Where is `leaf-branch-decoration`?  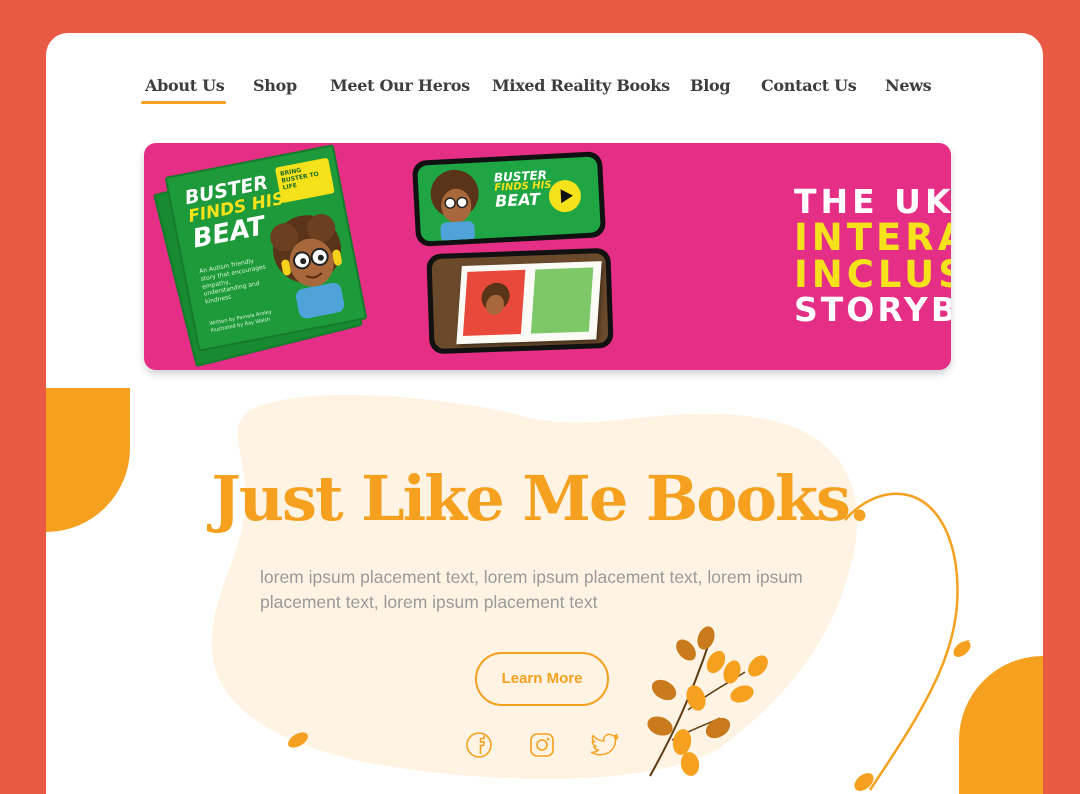
leaf-branch-decoration is located at coordinates (707, 701).